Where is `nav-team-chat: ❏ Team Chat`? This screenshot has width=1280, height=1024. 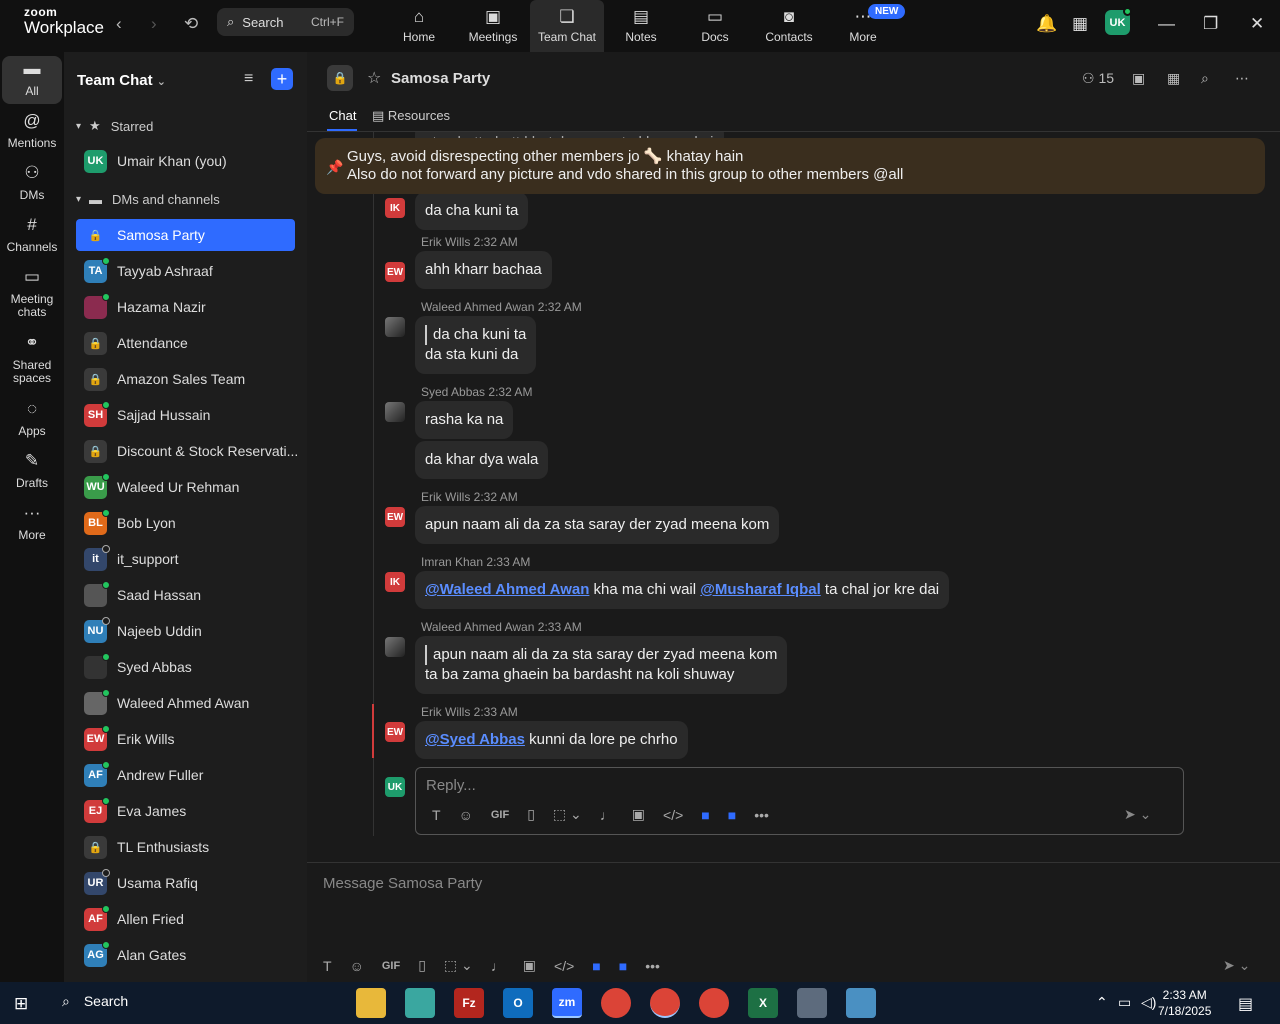 nav-team-chat: ❏ Team Chat is located at coordinates (567, 26).